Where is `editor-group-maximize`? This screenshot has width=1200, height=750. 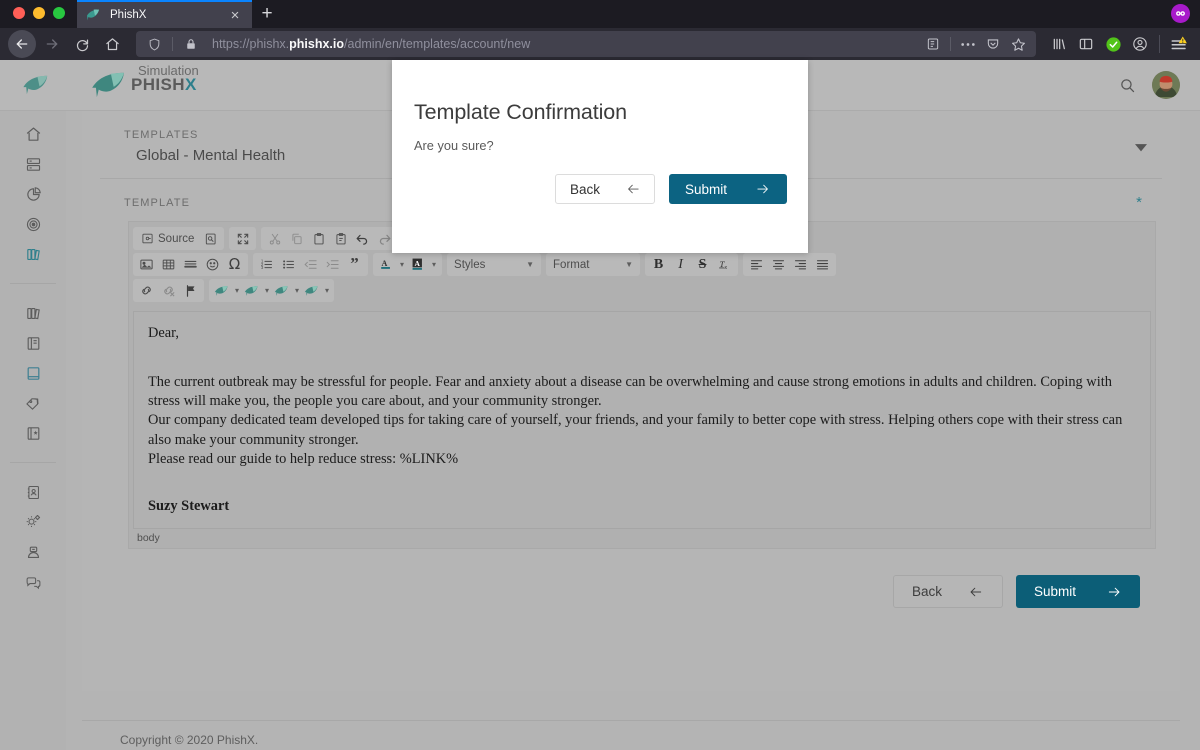
editor-group-maximize is located at coordinates (243, 238).